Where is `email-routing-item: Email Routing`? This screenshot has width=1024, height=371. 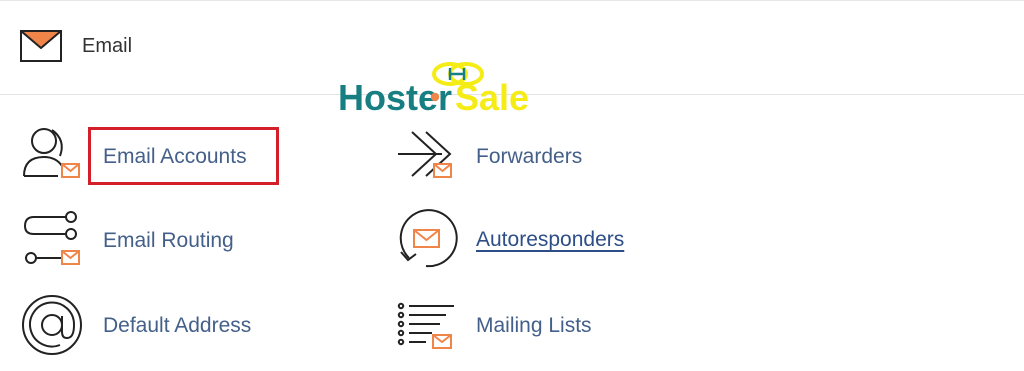 email-routing-item: Email Routing is located at coordinates (152, 241).